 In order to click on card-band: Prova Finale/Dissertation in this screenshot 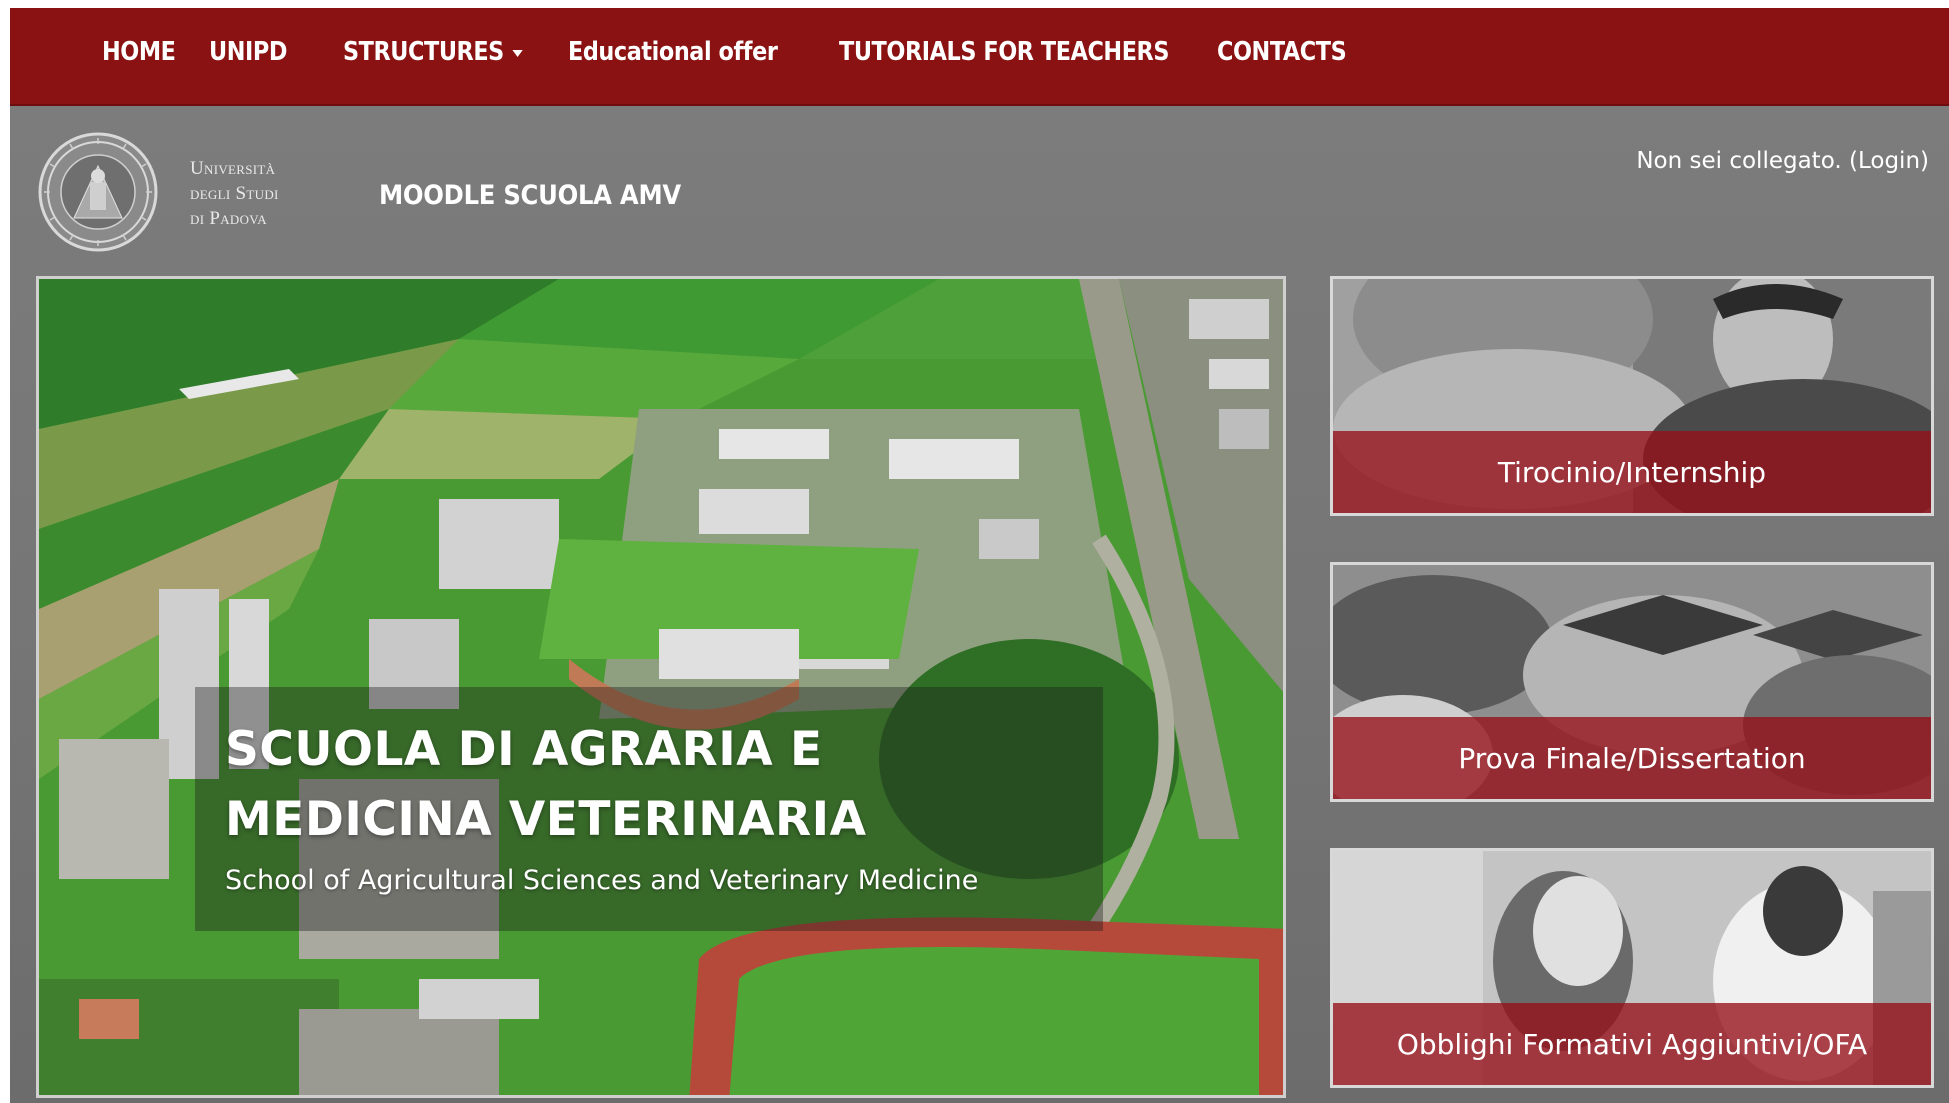, I will do `click(1632, 758)`.